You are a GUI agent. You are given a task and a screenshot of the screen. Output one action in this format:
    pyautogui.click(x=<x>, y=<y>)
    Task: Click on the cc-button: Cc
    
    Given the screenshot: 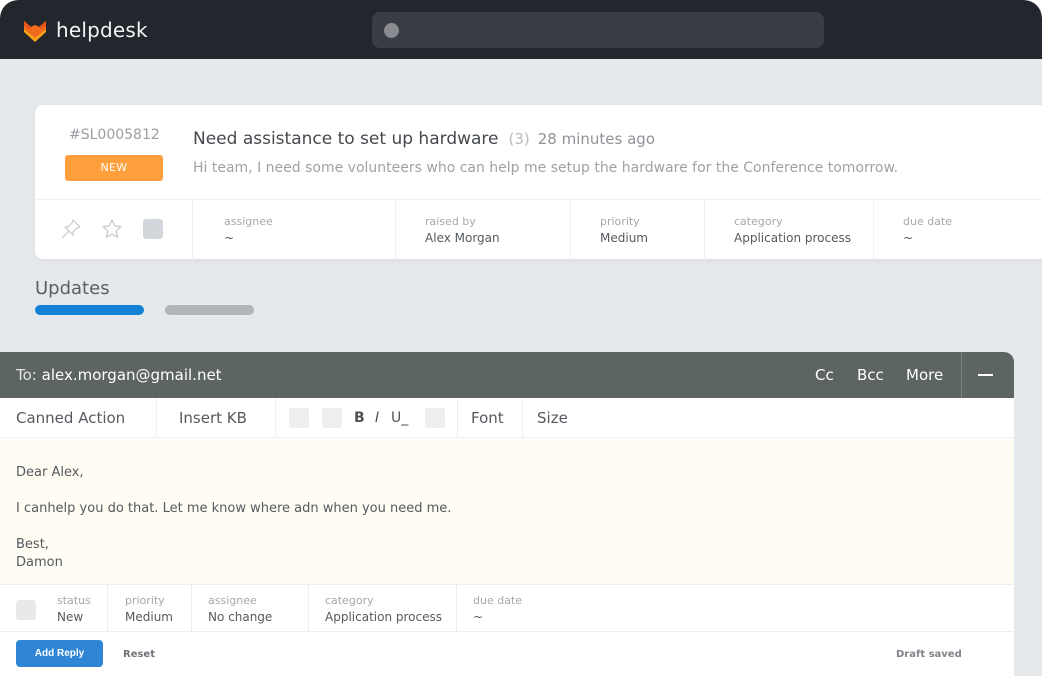 What is the action you would take?
    pyautogui.click(x=824, y=375)
    